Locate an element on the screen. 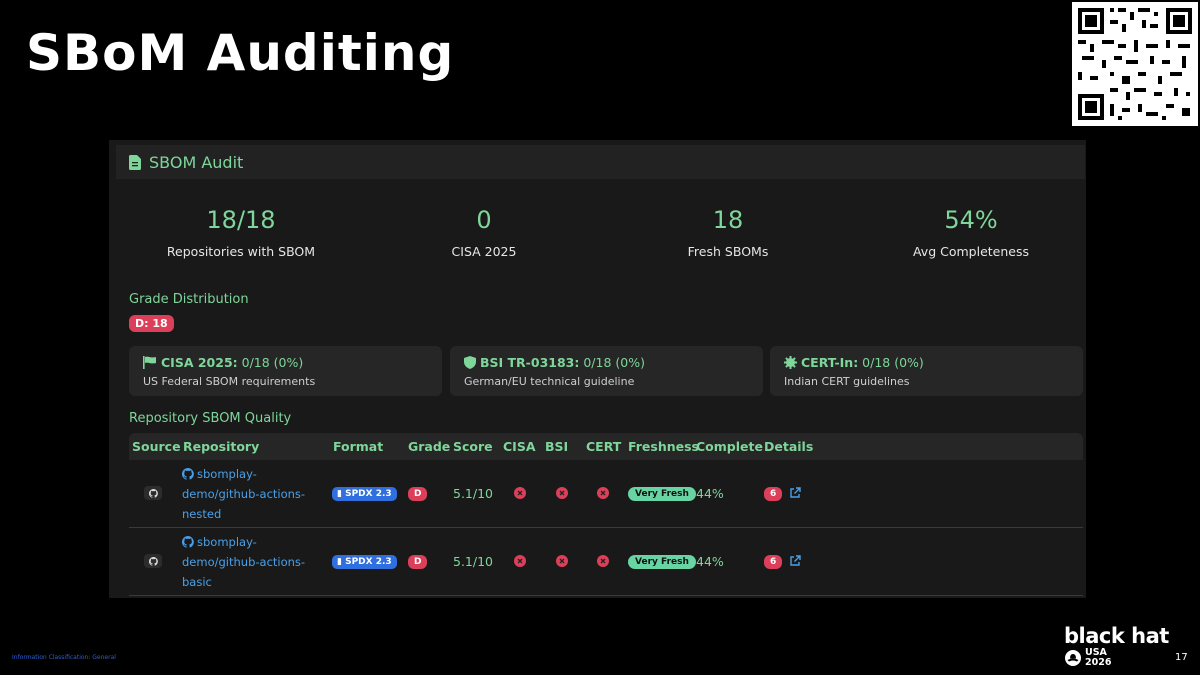 The width and height of the screenshot is (1200, 675). certificate-icon is located at coordinates (790, 362).